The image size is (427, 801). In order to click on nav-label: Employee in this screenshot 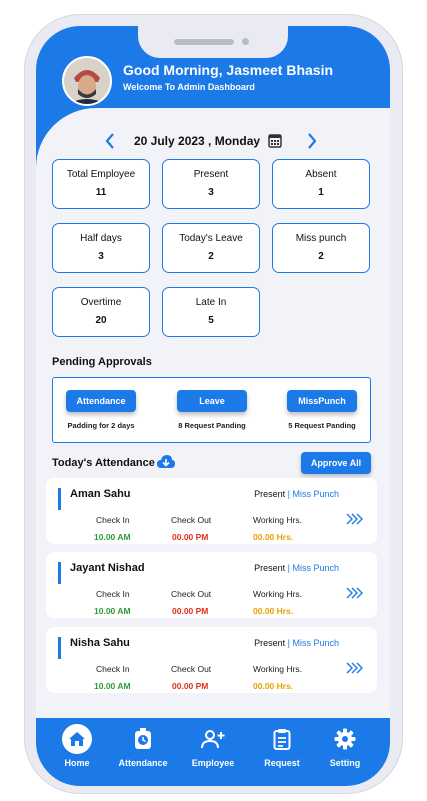, I will do `click(213, 763)`.